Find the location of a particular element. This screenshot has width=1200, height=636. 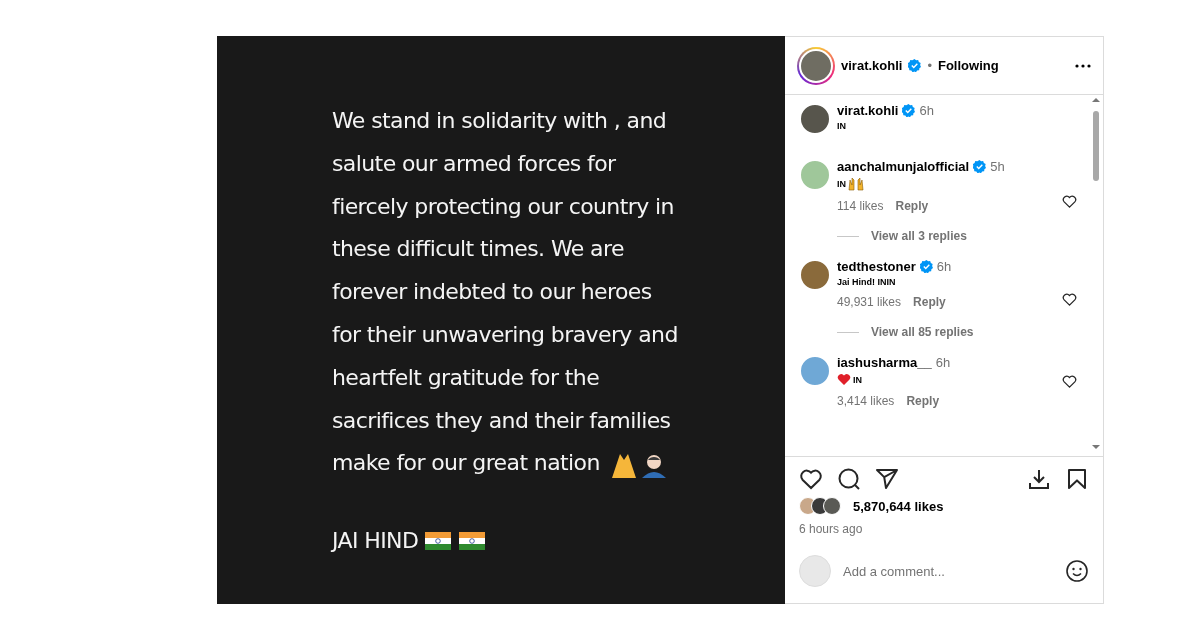

comment-text: Jai Hind! ININ is located at coordinates (866, 282).